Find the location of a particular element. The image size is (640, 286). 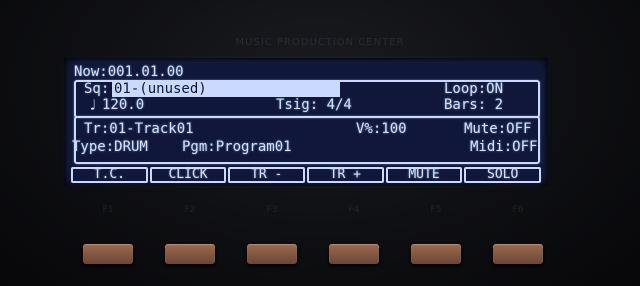

function-label-f3: F3 is located at coordinates (272, 210).